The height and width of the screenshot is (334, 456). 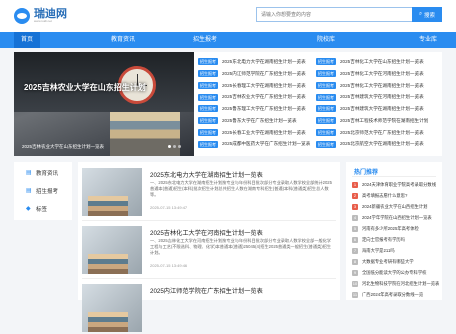 What do you see at coordinates (372, 97) in the screenshot?
I see `list-item: 招生报考 2025吉林建筑大学在河南招生计划一览表` at bounding box center [372, 97].